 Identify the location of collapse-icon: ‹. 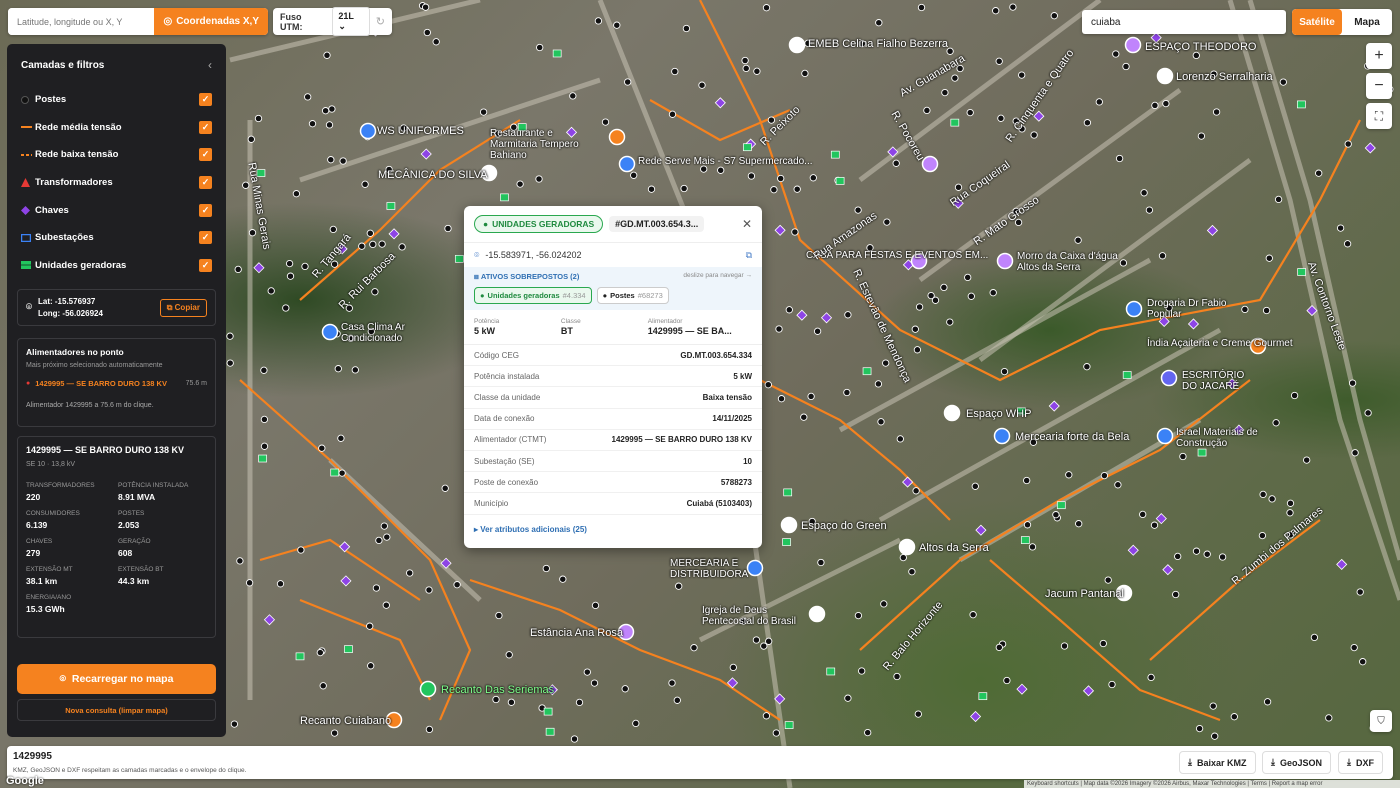
(210, 65).